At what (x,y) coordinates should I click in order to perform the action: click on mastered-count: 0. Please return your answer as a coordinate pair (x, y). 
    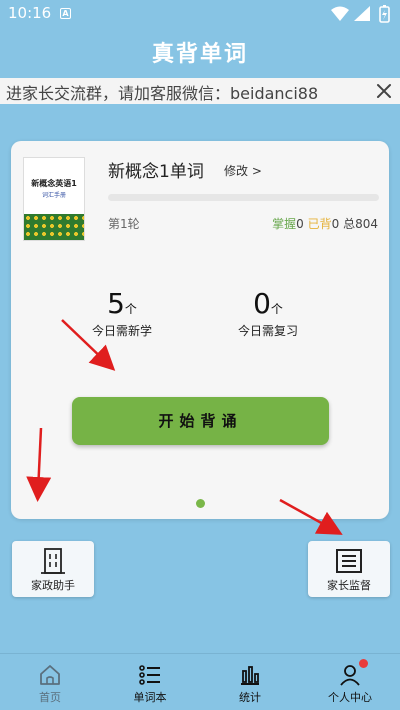
    Looking at the image, I should click on (300, 224).